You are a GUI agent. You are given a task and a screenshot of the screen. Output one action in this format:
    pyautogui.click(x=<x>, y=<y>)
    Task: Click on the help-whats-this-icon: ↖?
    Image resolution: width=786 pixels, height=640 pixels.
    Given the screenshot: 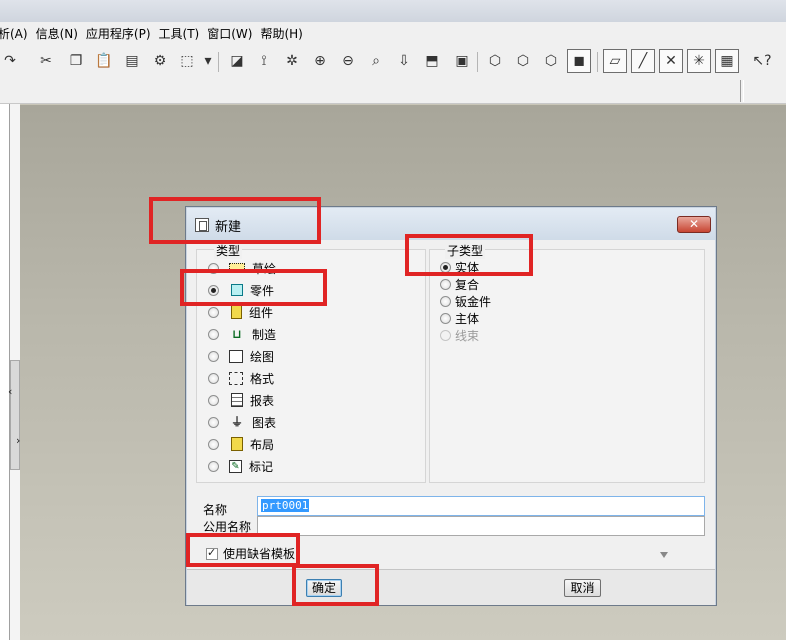 What is the action you would take?
    pyautogui.click(x=762, y=61)
    